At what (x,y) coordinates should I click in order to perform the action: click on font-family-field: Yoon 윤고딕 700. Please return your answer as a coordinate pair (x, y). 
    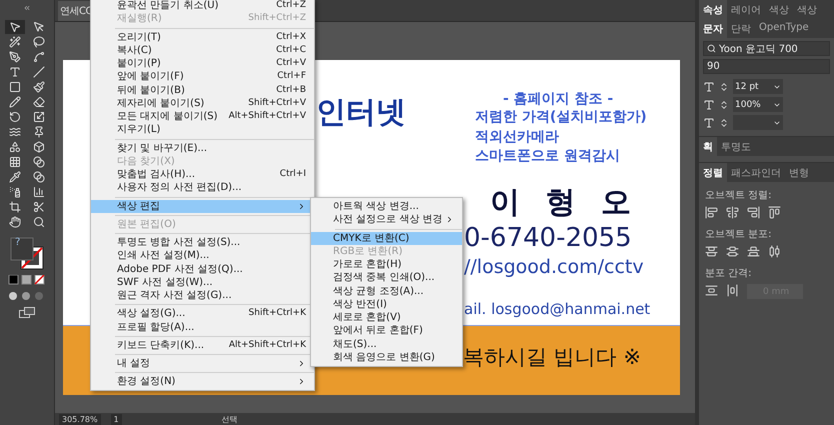
    Looking at the image, I should click on (766, 48).